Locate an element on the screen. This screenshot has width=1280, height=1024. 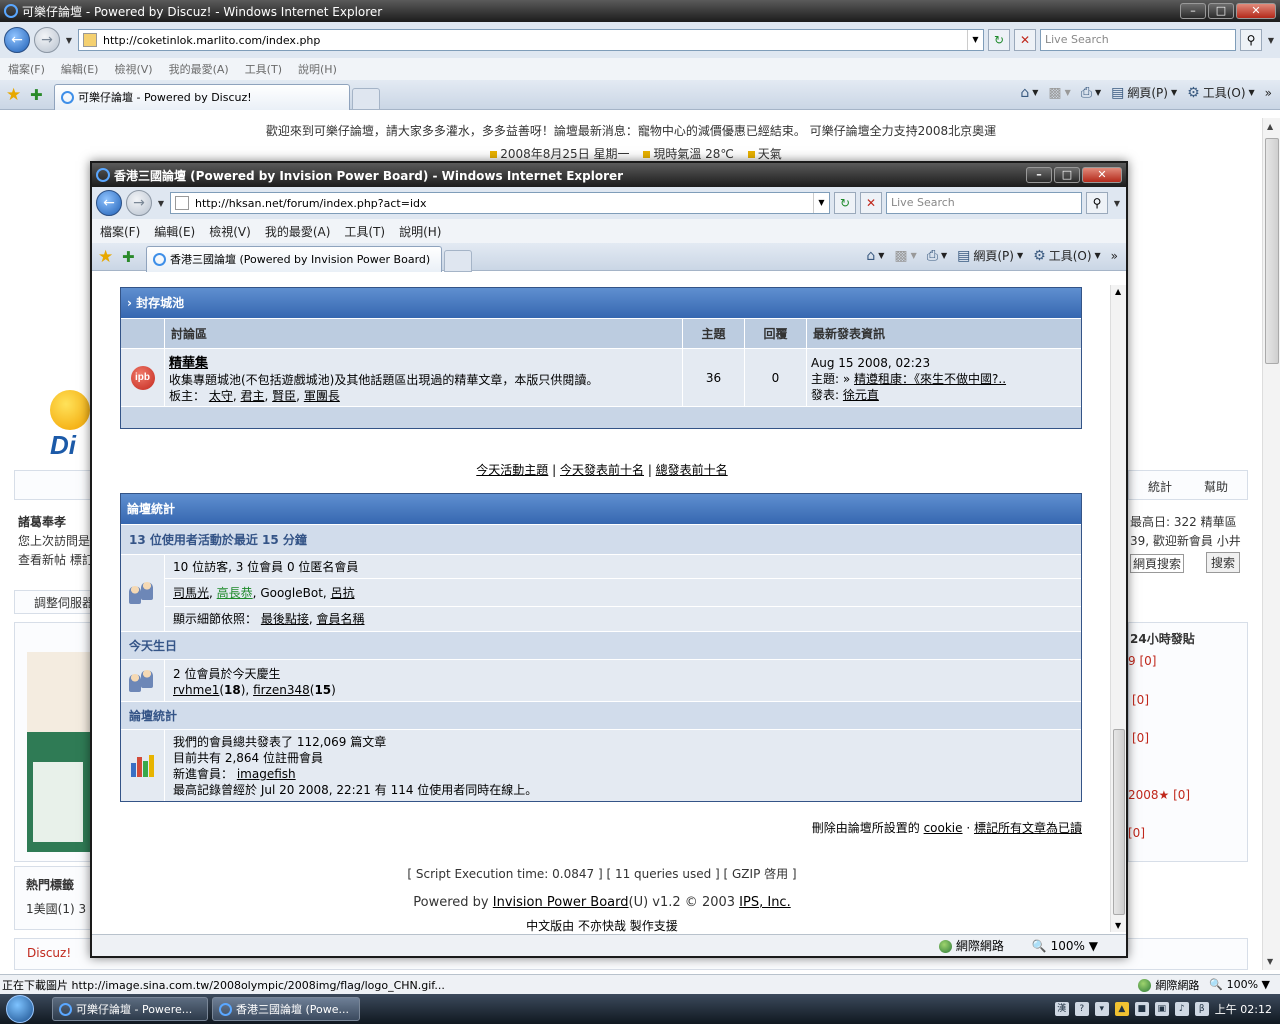
discuz-logo is located at coordinates (70, 410).